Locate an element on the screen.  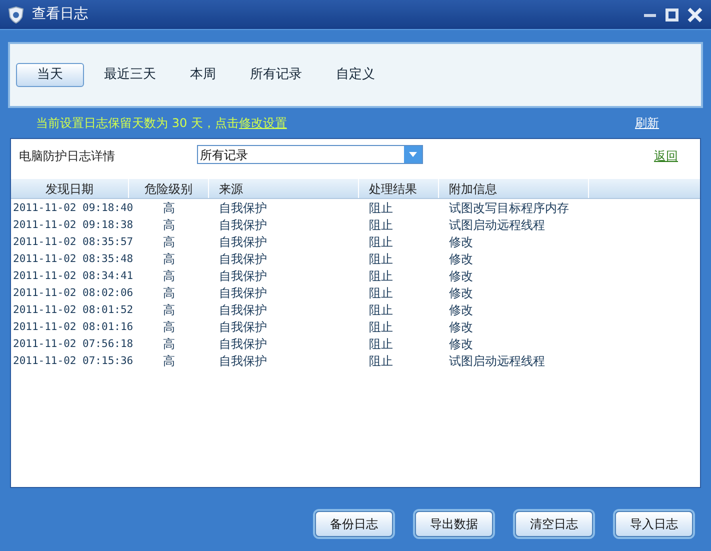
table-cell: 2011-11-02 07:15:36 is located at coordinates (73, 361).